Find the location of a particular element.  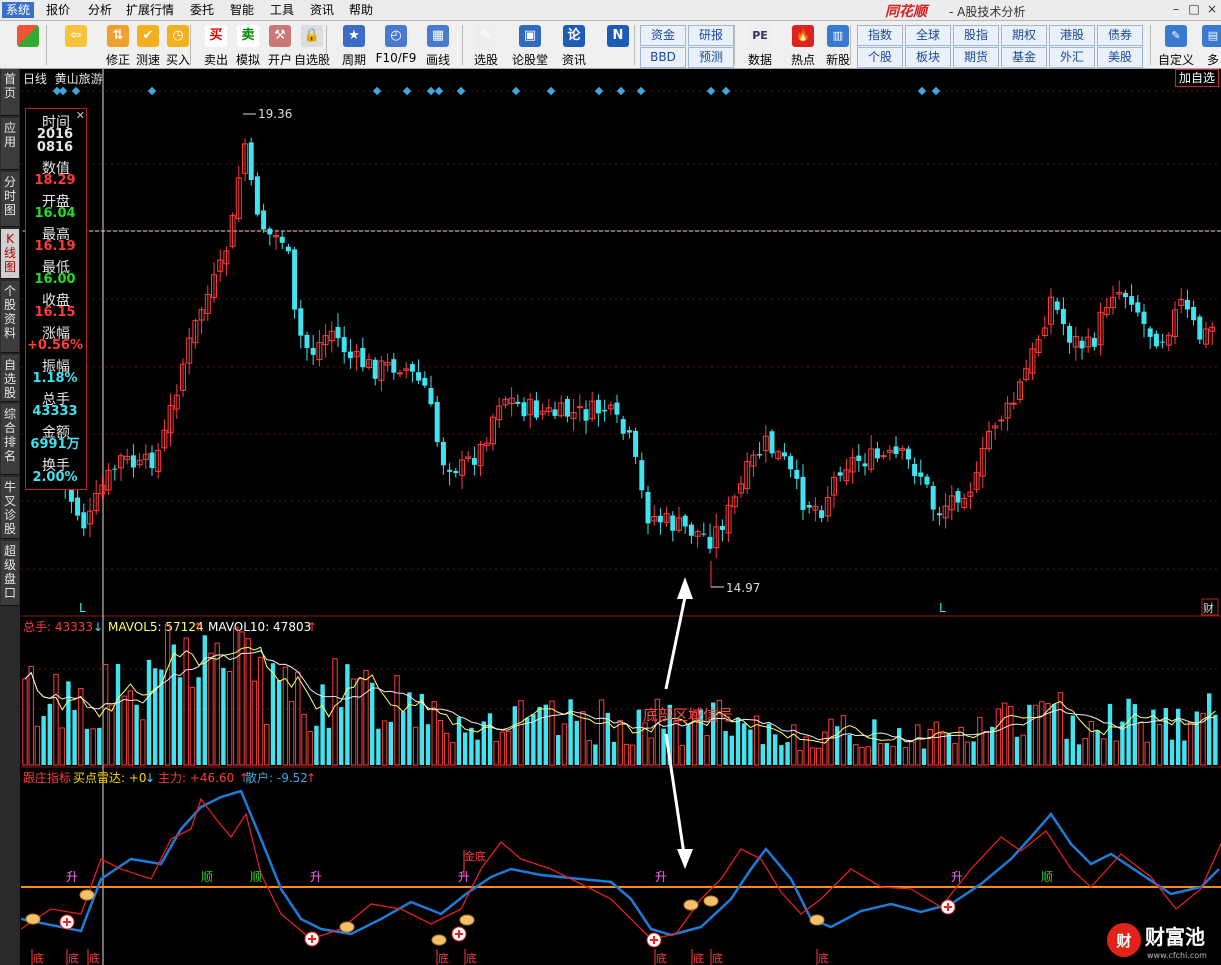

toolbar-button: 论资讯 is located at coordinates (574, 45).